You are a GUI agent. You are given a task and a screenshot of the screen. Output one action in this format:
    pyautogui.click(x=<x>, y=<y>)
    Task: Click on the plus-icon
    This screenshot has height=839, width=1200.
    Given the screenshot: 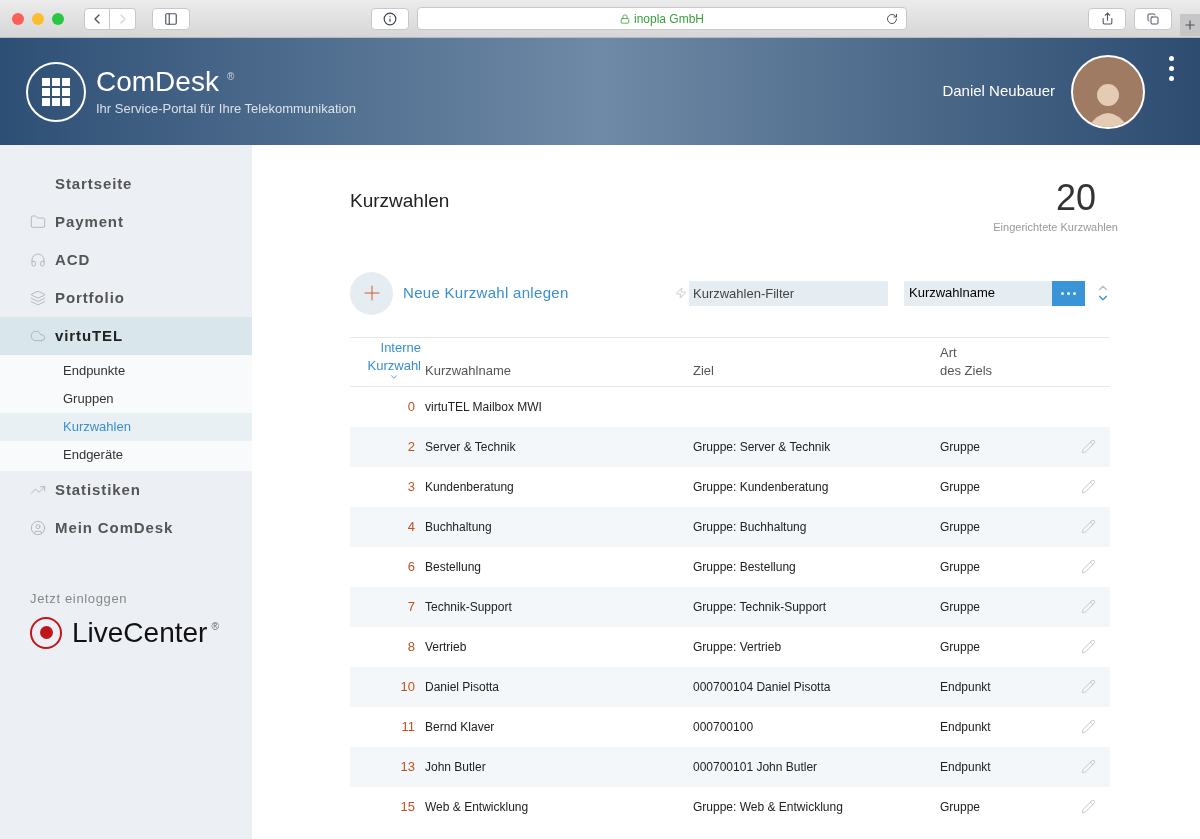 What is the action you would take?
    pyautogui.click(x=1190, y=24)
    